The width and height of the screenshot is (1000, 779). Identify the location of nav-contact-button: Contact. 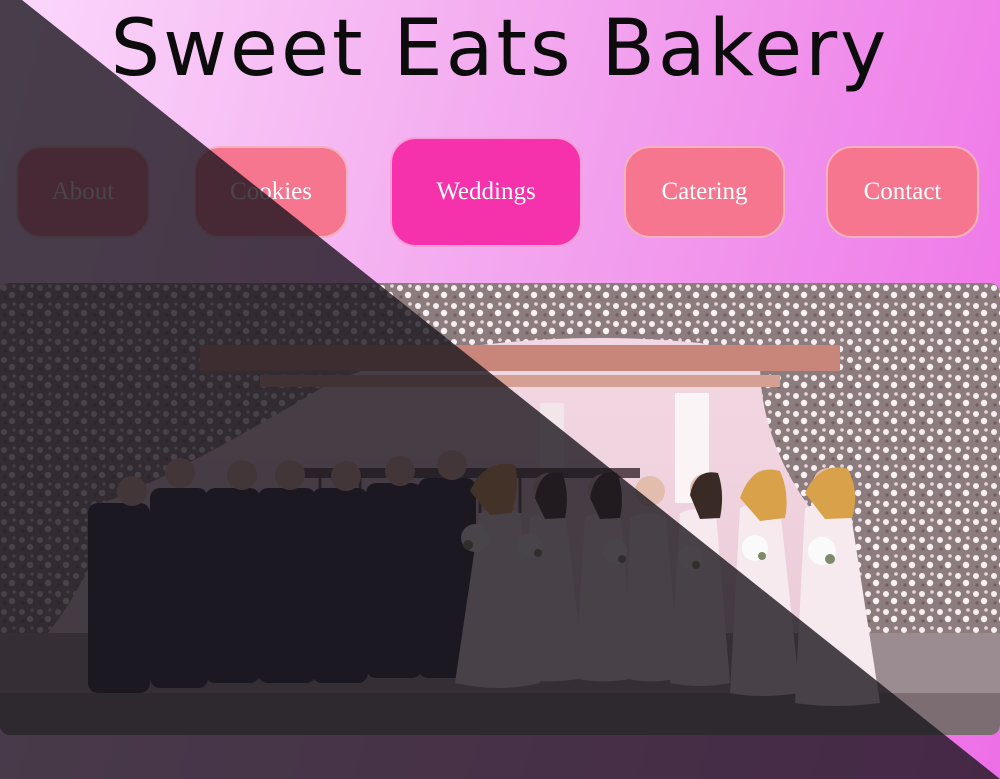
(902, 192).